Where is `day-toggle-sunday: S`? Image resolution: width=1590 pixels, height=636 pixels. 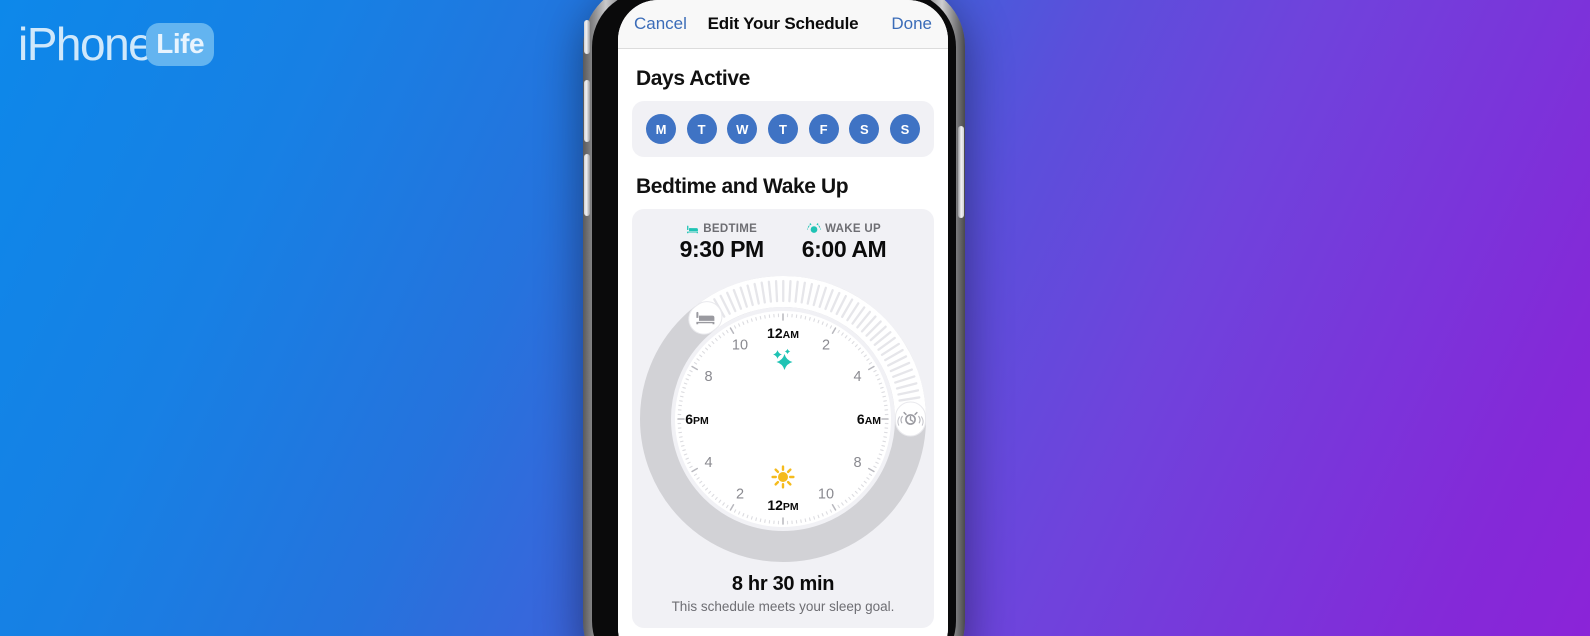
day-toggle-sunday: S is located at coordinates (904, 129).